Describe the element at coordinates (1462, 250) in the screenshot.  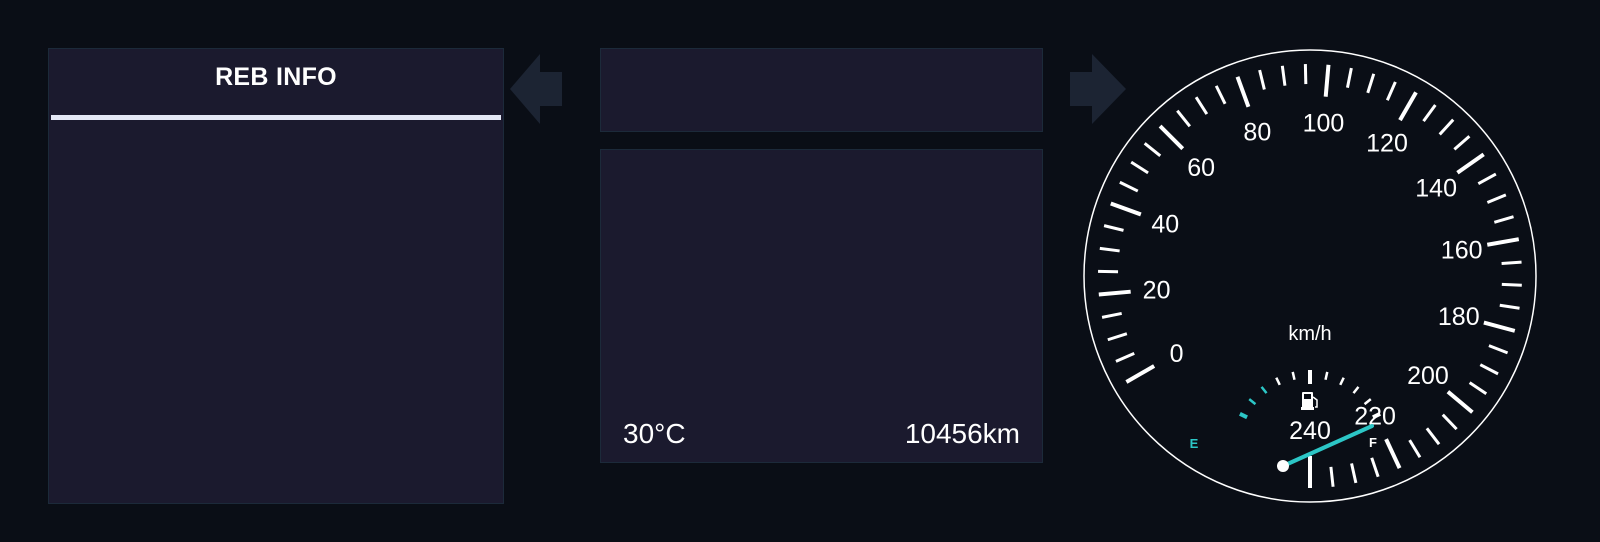
I see `speed-label: 160` at that location.